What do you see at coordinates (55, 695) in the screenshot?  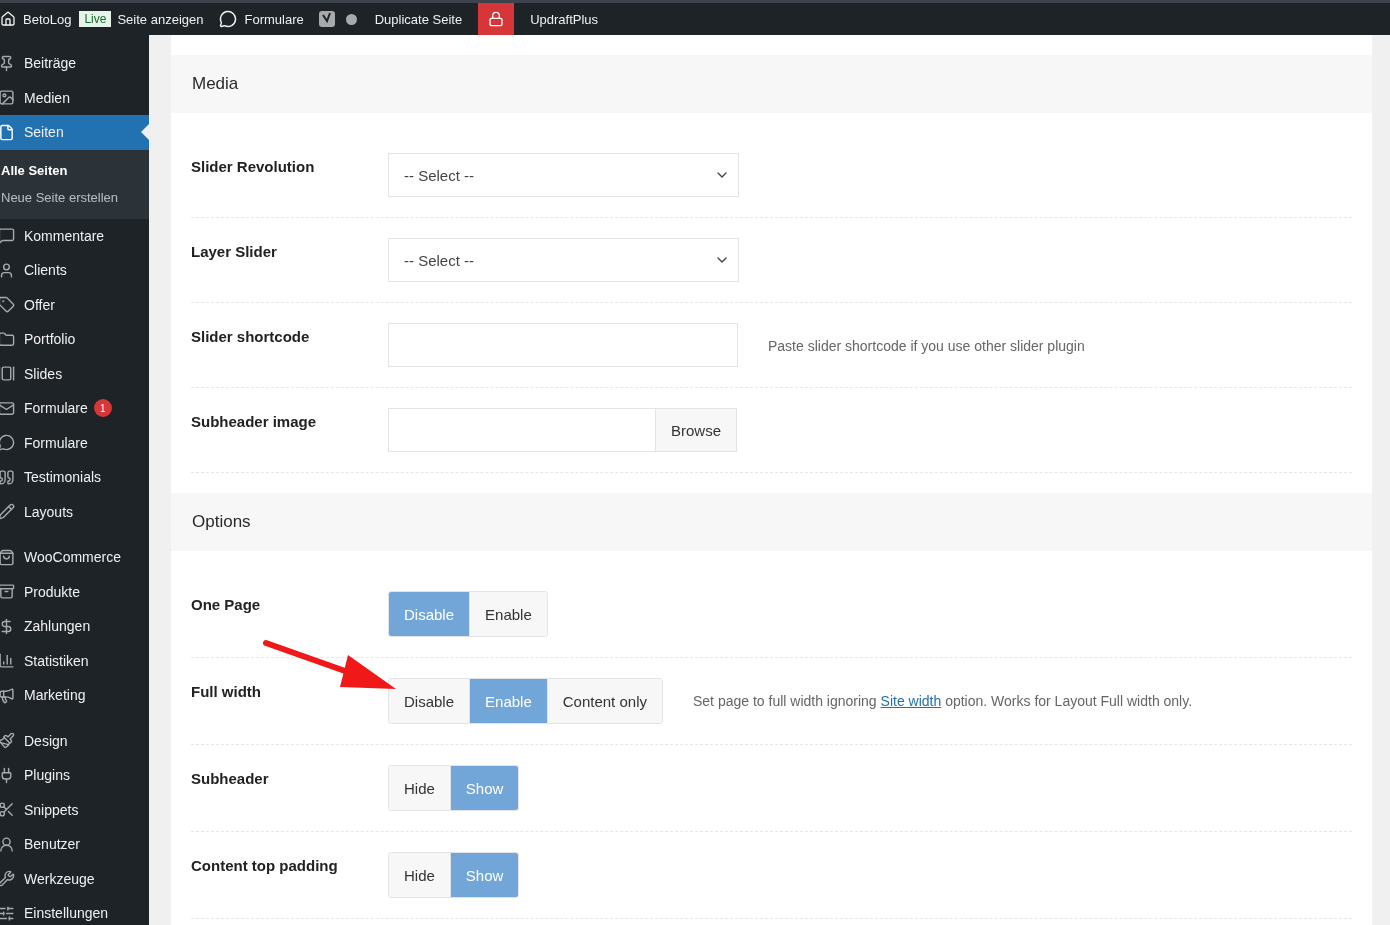 I see `menu-label: Marketing` at bounding box center [55, 695].